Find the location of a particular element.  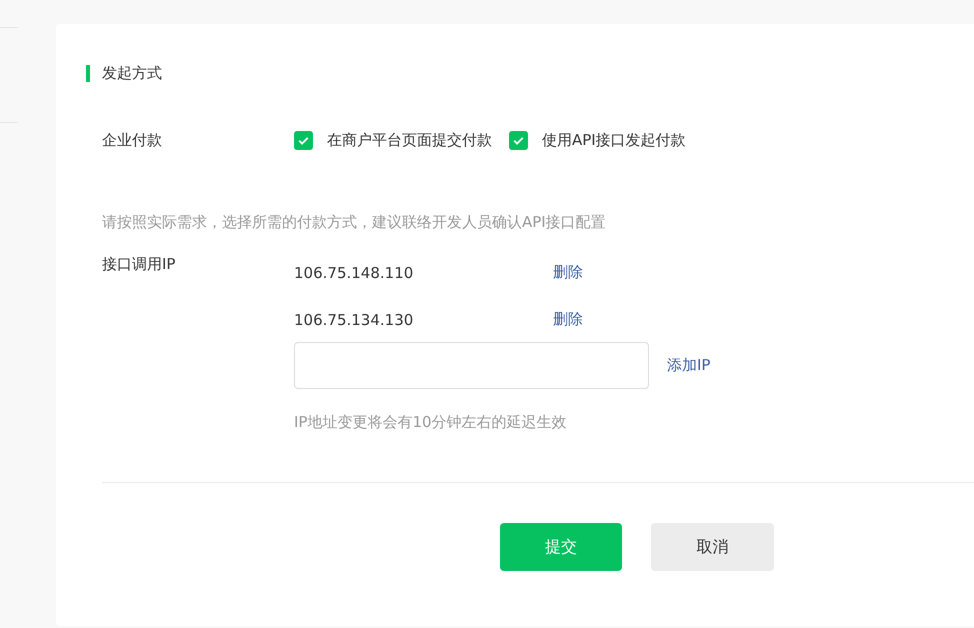

section-marker is located at coordinates (88, 73).